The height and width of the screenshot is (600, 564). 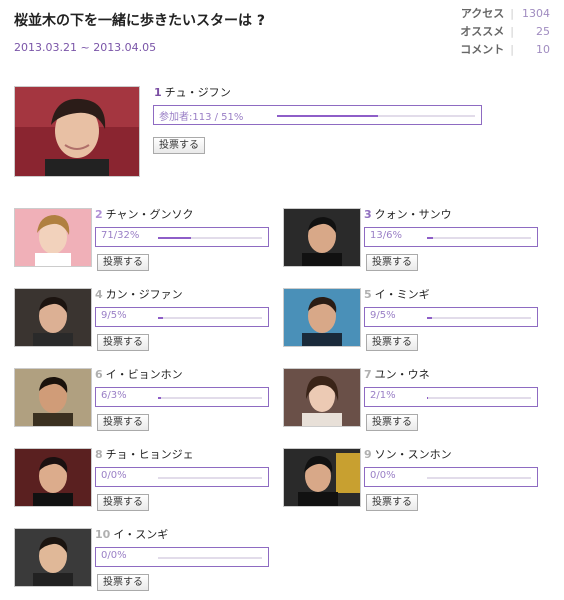 I want to click on stat-comment: コメント | 10, so click(x=505, y=49).